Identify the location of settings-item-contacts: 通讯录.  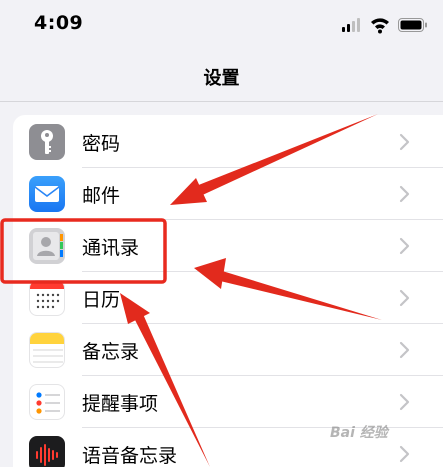
(228, 246).